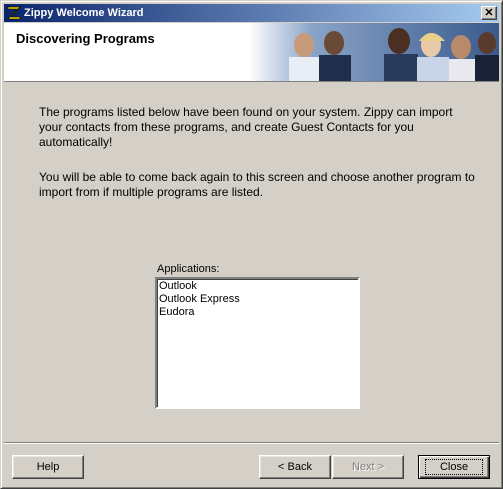 The height and width of the screenshot is (489, 503). I want to click on list-item: Outlook, so click(257, 286).